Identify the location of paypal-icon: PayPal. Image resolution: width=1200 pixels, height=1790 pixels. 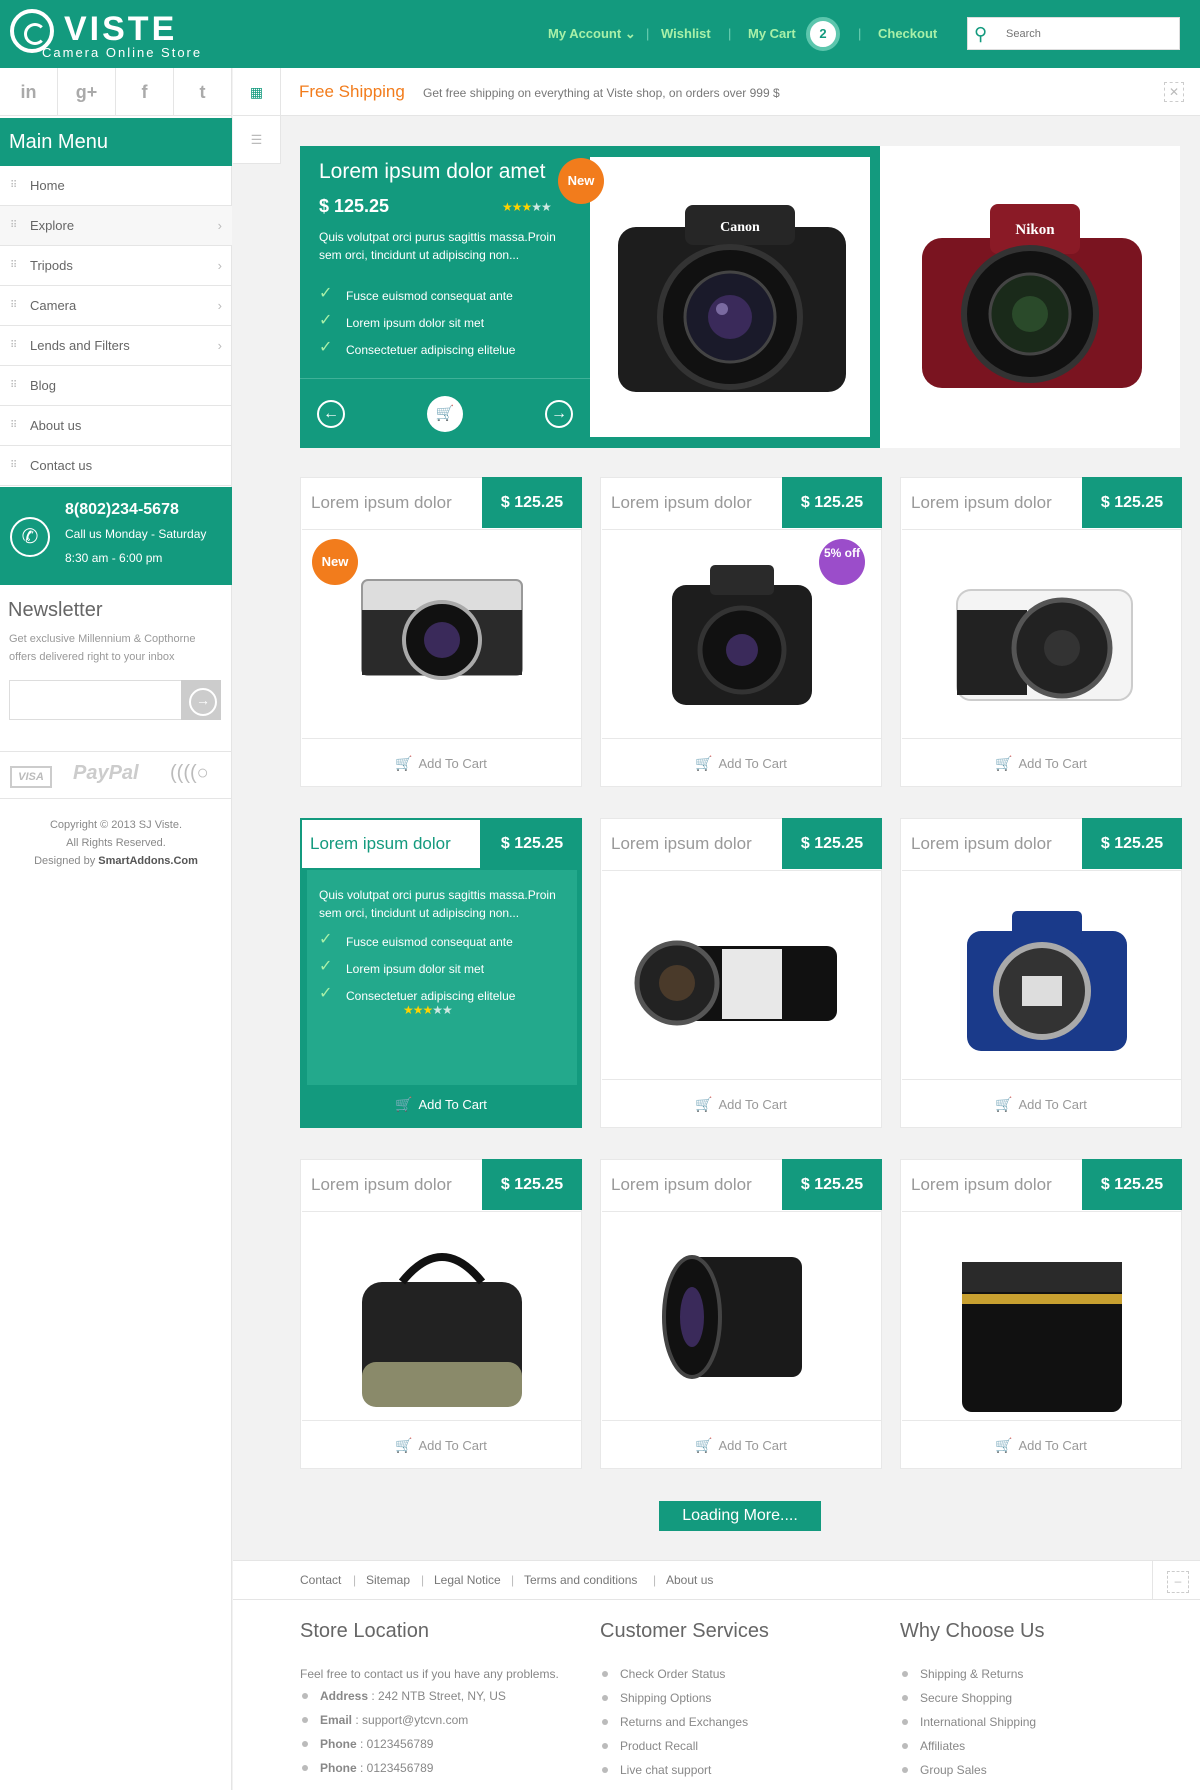
(106, 773).